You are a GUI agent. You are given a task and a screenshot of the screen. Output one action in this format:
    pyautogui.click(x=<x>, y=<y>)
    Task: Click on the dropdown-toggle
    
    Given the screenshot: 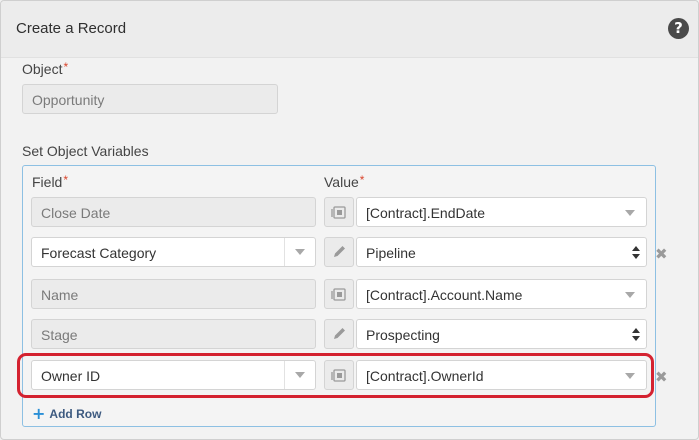 What is the action you would take?
    pyautogui.click(x=299, y=252)
    